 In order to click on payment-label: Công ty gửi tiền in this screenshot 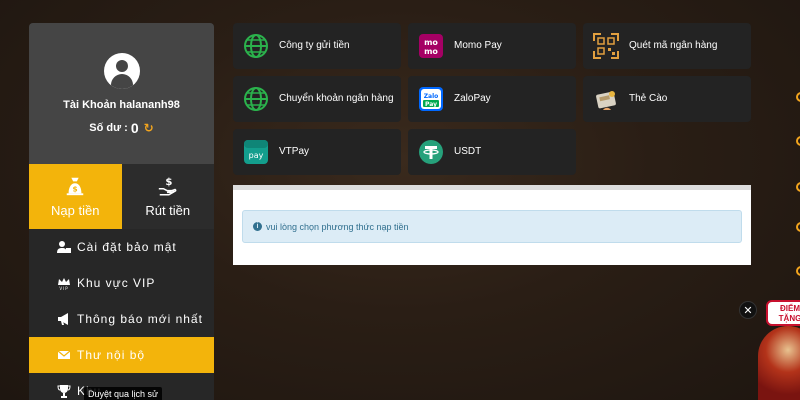, I will do `click(314, 45)`.